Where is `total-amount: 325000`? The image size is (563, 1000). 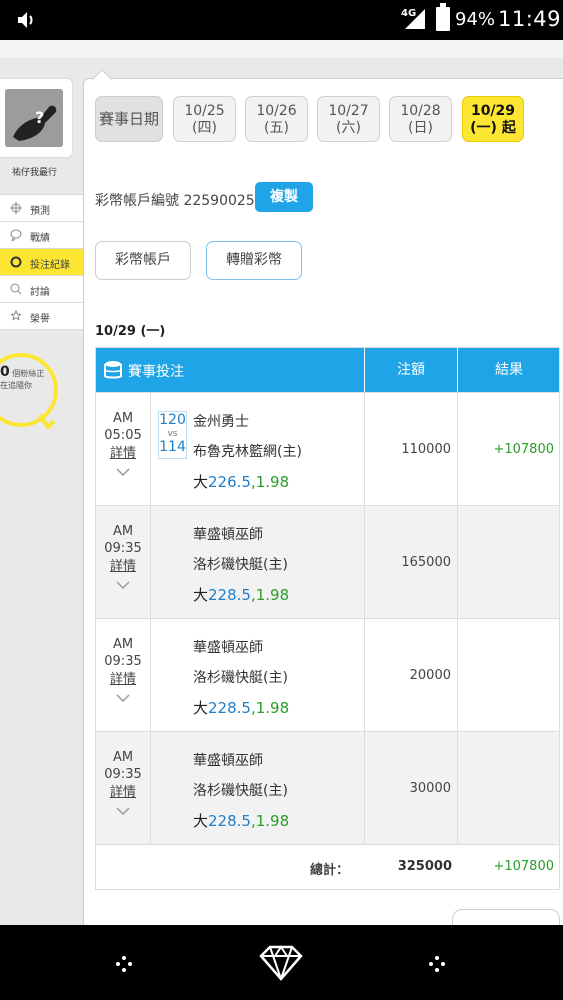 total-amount: 325000 is located at coordinates (424, 866).